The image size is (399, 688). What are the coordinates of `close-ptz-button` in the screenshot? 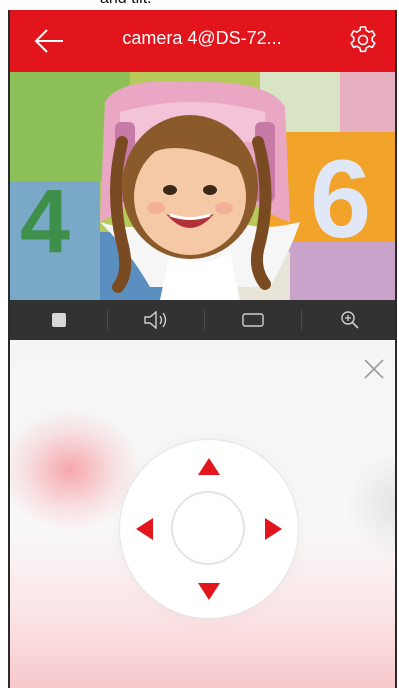 It's located at (374, 369).